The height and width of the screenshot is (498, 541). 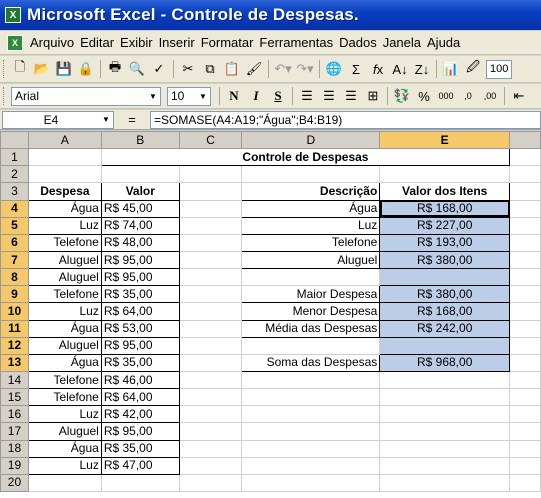 What do you see at coordinates (140, 191) in the screenshot?
I see `header-valor: Valor` at bounding box center [140, 191].